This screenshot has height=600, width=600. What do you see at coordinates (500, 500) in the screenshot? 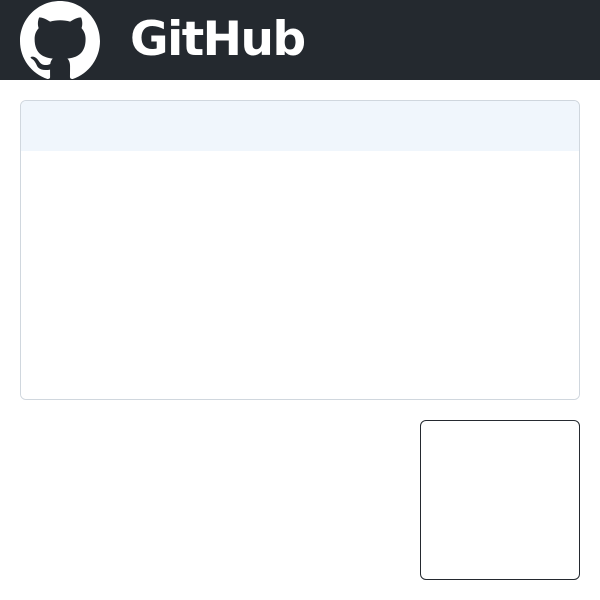
I see `side-box` at bounding box center [500, 500].